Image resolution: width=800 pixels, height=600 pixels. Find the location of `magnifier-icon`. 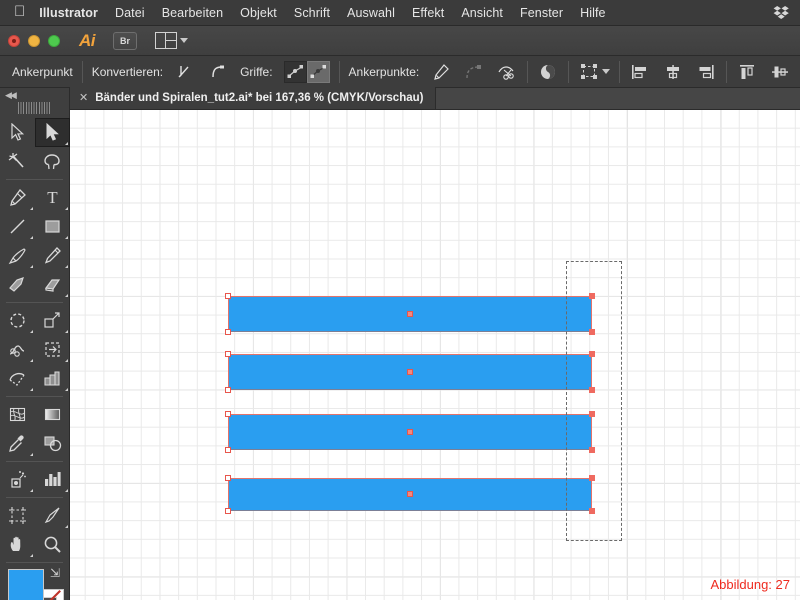

magnifier-icon is located at coordinates (52, 544).